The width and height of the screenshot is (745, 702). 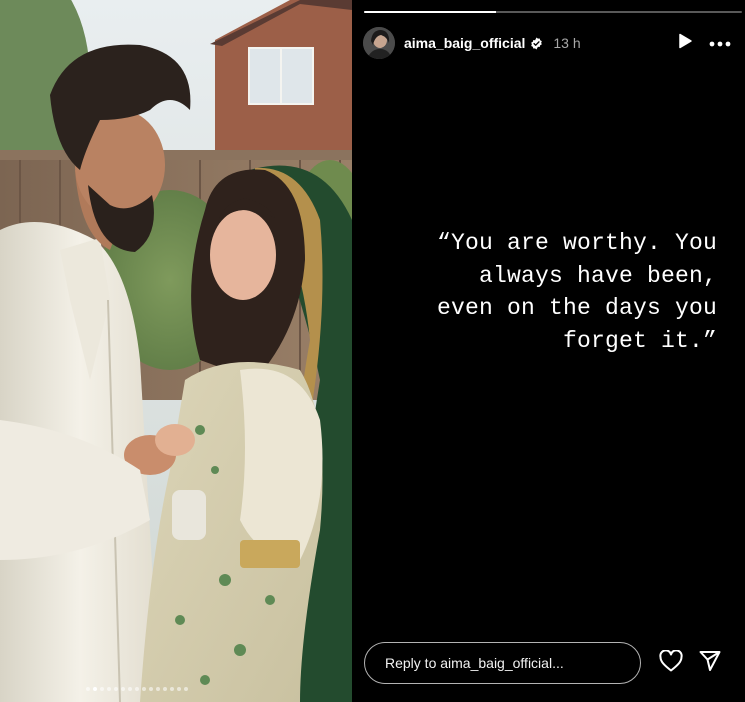 I want to click on send-icon, so click(x=710, y=663).